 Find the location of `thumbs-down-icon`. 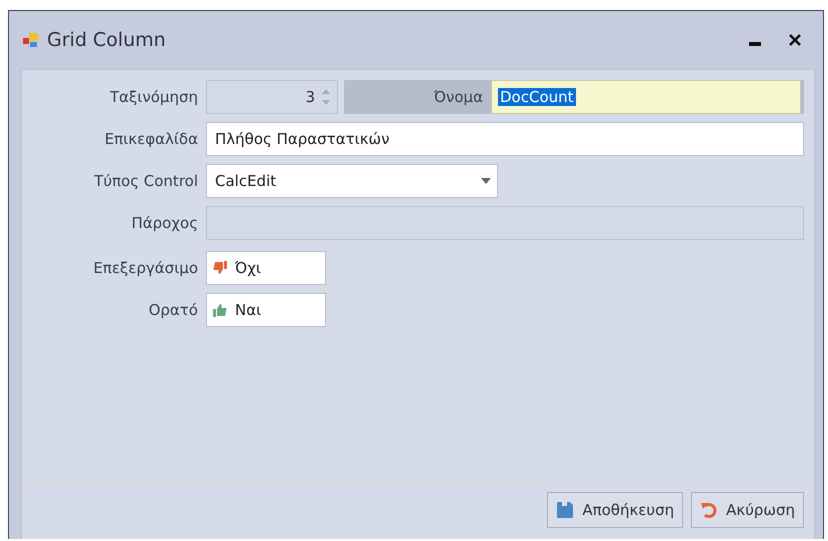

thumbs-down-icon is located at coordinates (220, 268).